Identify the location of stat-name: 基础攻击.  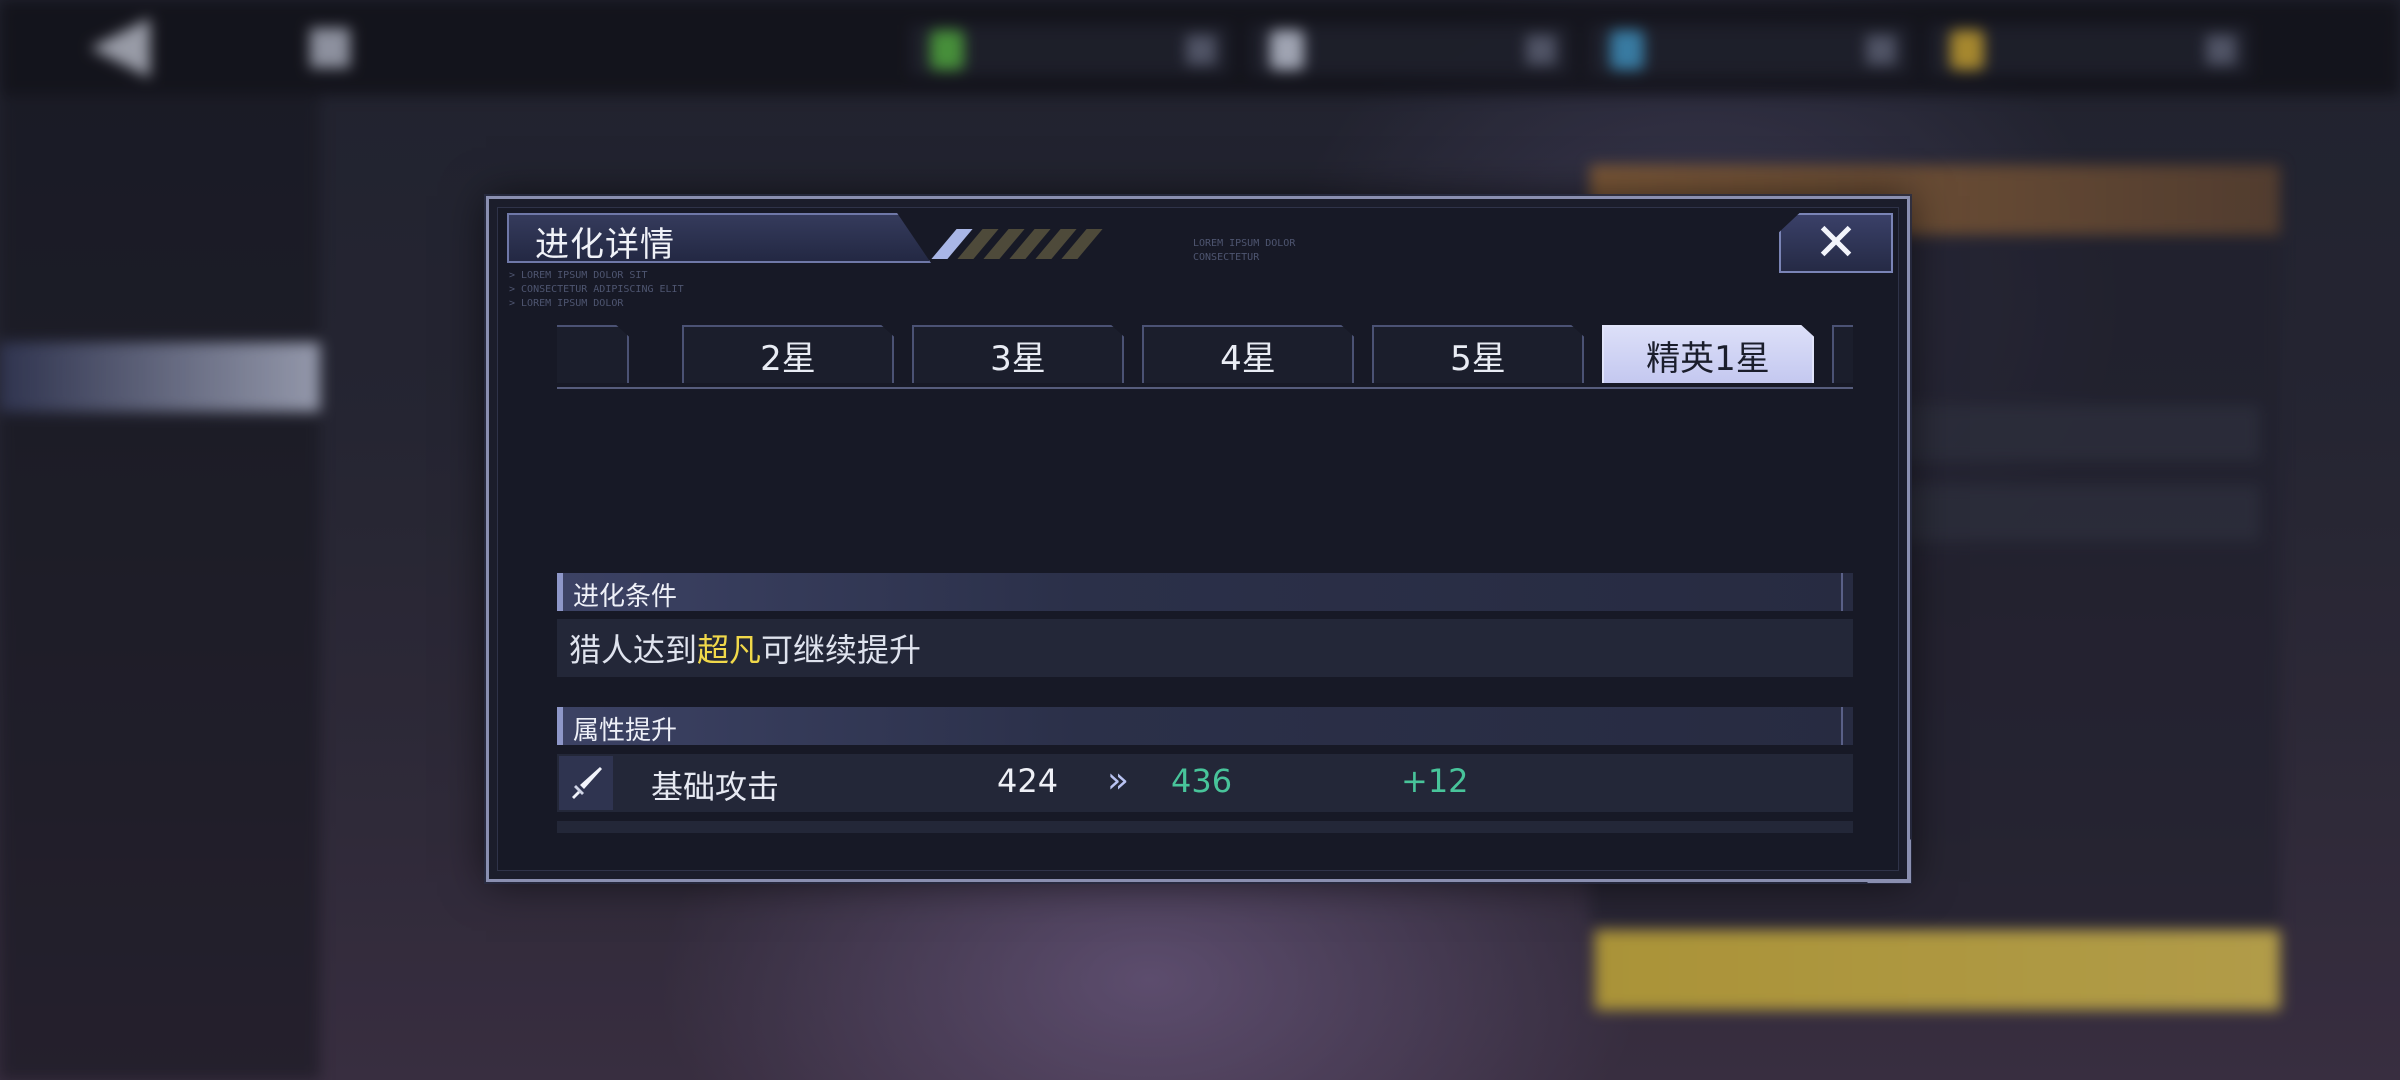
(715, 787).